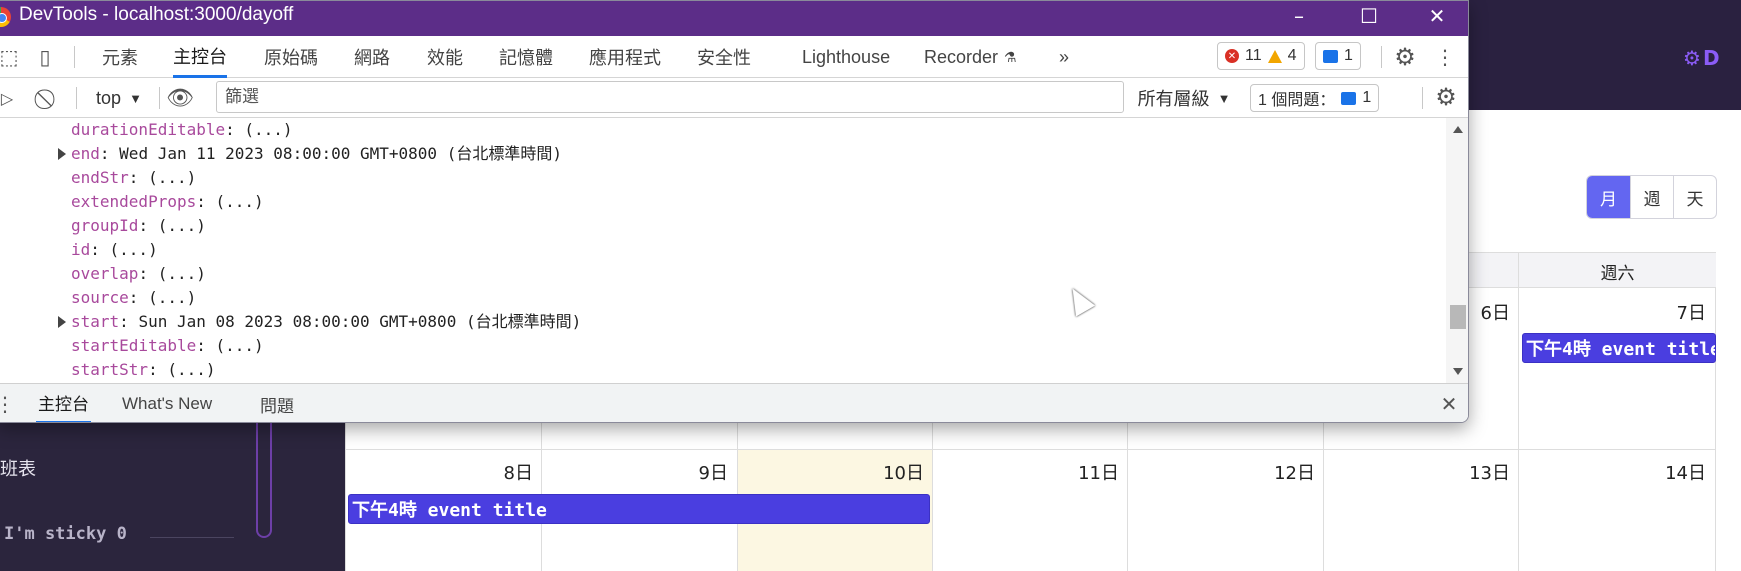 Image resolution: width=1741 pixels, height=571 pixels. Describe the element at coordinates (698, 472) in the screenshot. I see `day-number: 9日` at that location.